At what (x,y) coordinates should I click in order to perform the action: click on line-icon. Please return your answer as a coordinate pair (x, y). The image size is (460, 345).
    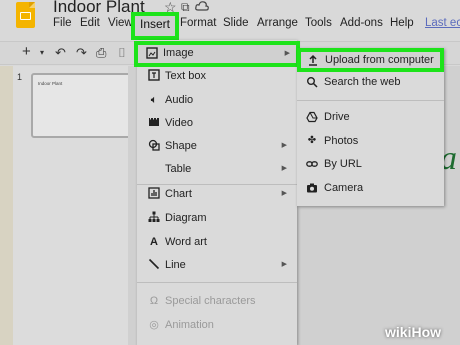
    Looking at the image, I should click on (154, 265).